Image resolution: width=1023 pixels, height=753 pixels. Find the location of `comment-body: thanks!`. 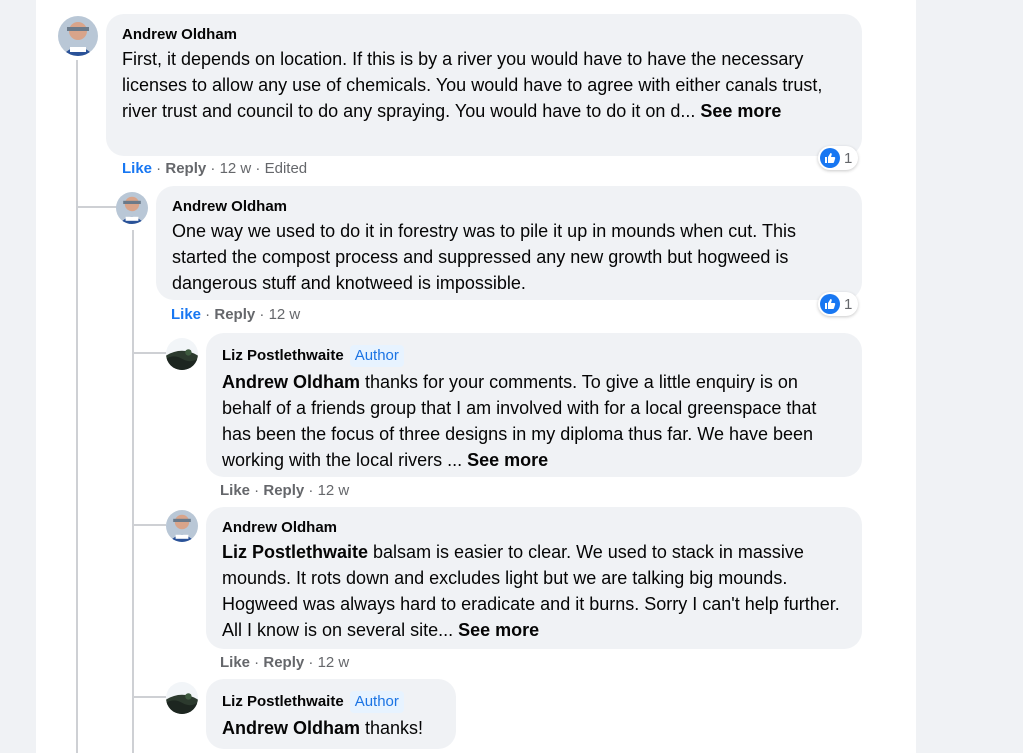

comment-body: thanks! is located at coordinates (392, 728).